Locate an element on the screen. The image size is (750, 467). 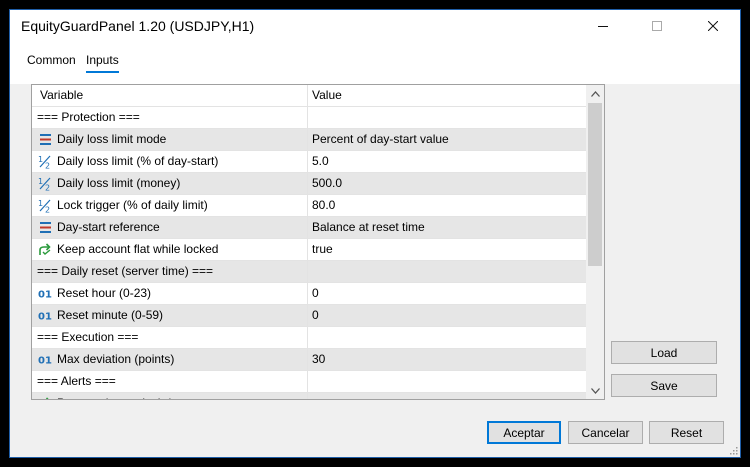
grid-vertical-scrollbar is located at coordinates (595, 242).